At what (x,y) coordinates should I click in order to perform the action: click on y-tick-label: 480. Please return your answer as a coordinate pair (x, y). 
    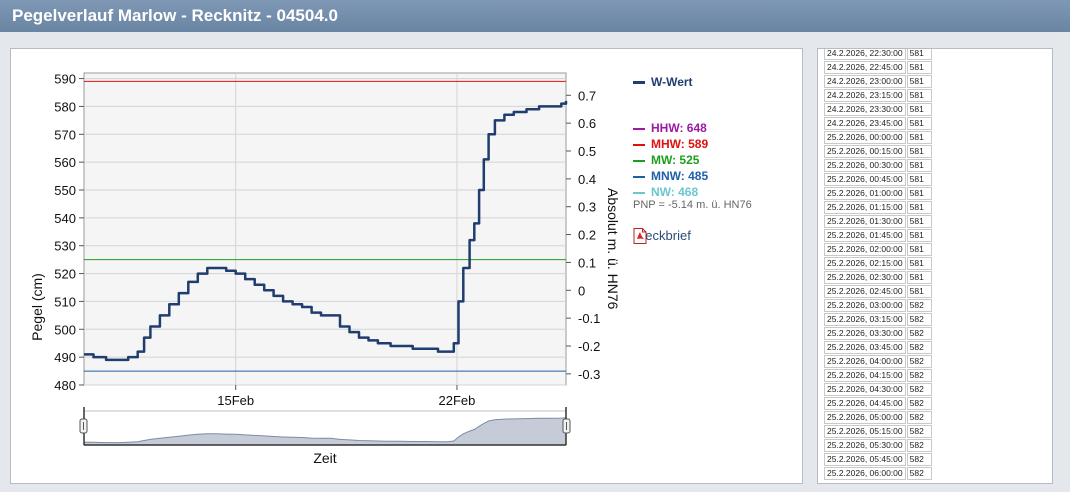
    Looking at the image, I should click on (65, 385).